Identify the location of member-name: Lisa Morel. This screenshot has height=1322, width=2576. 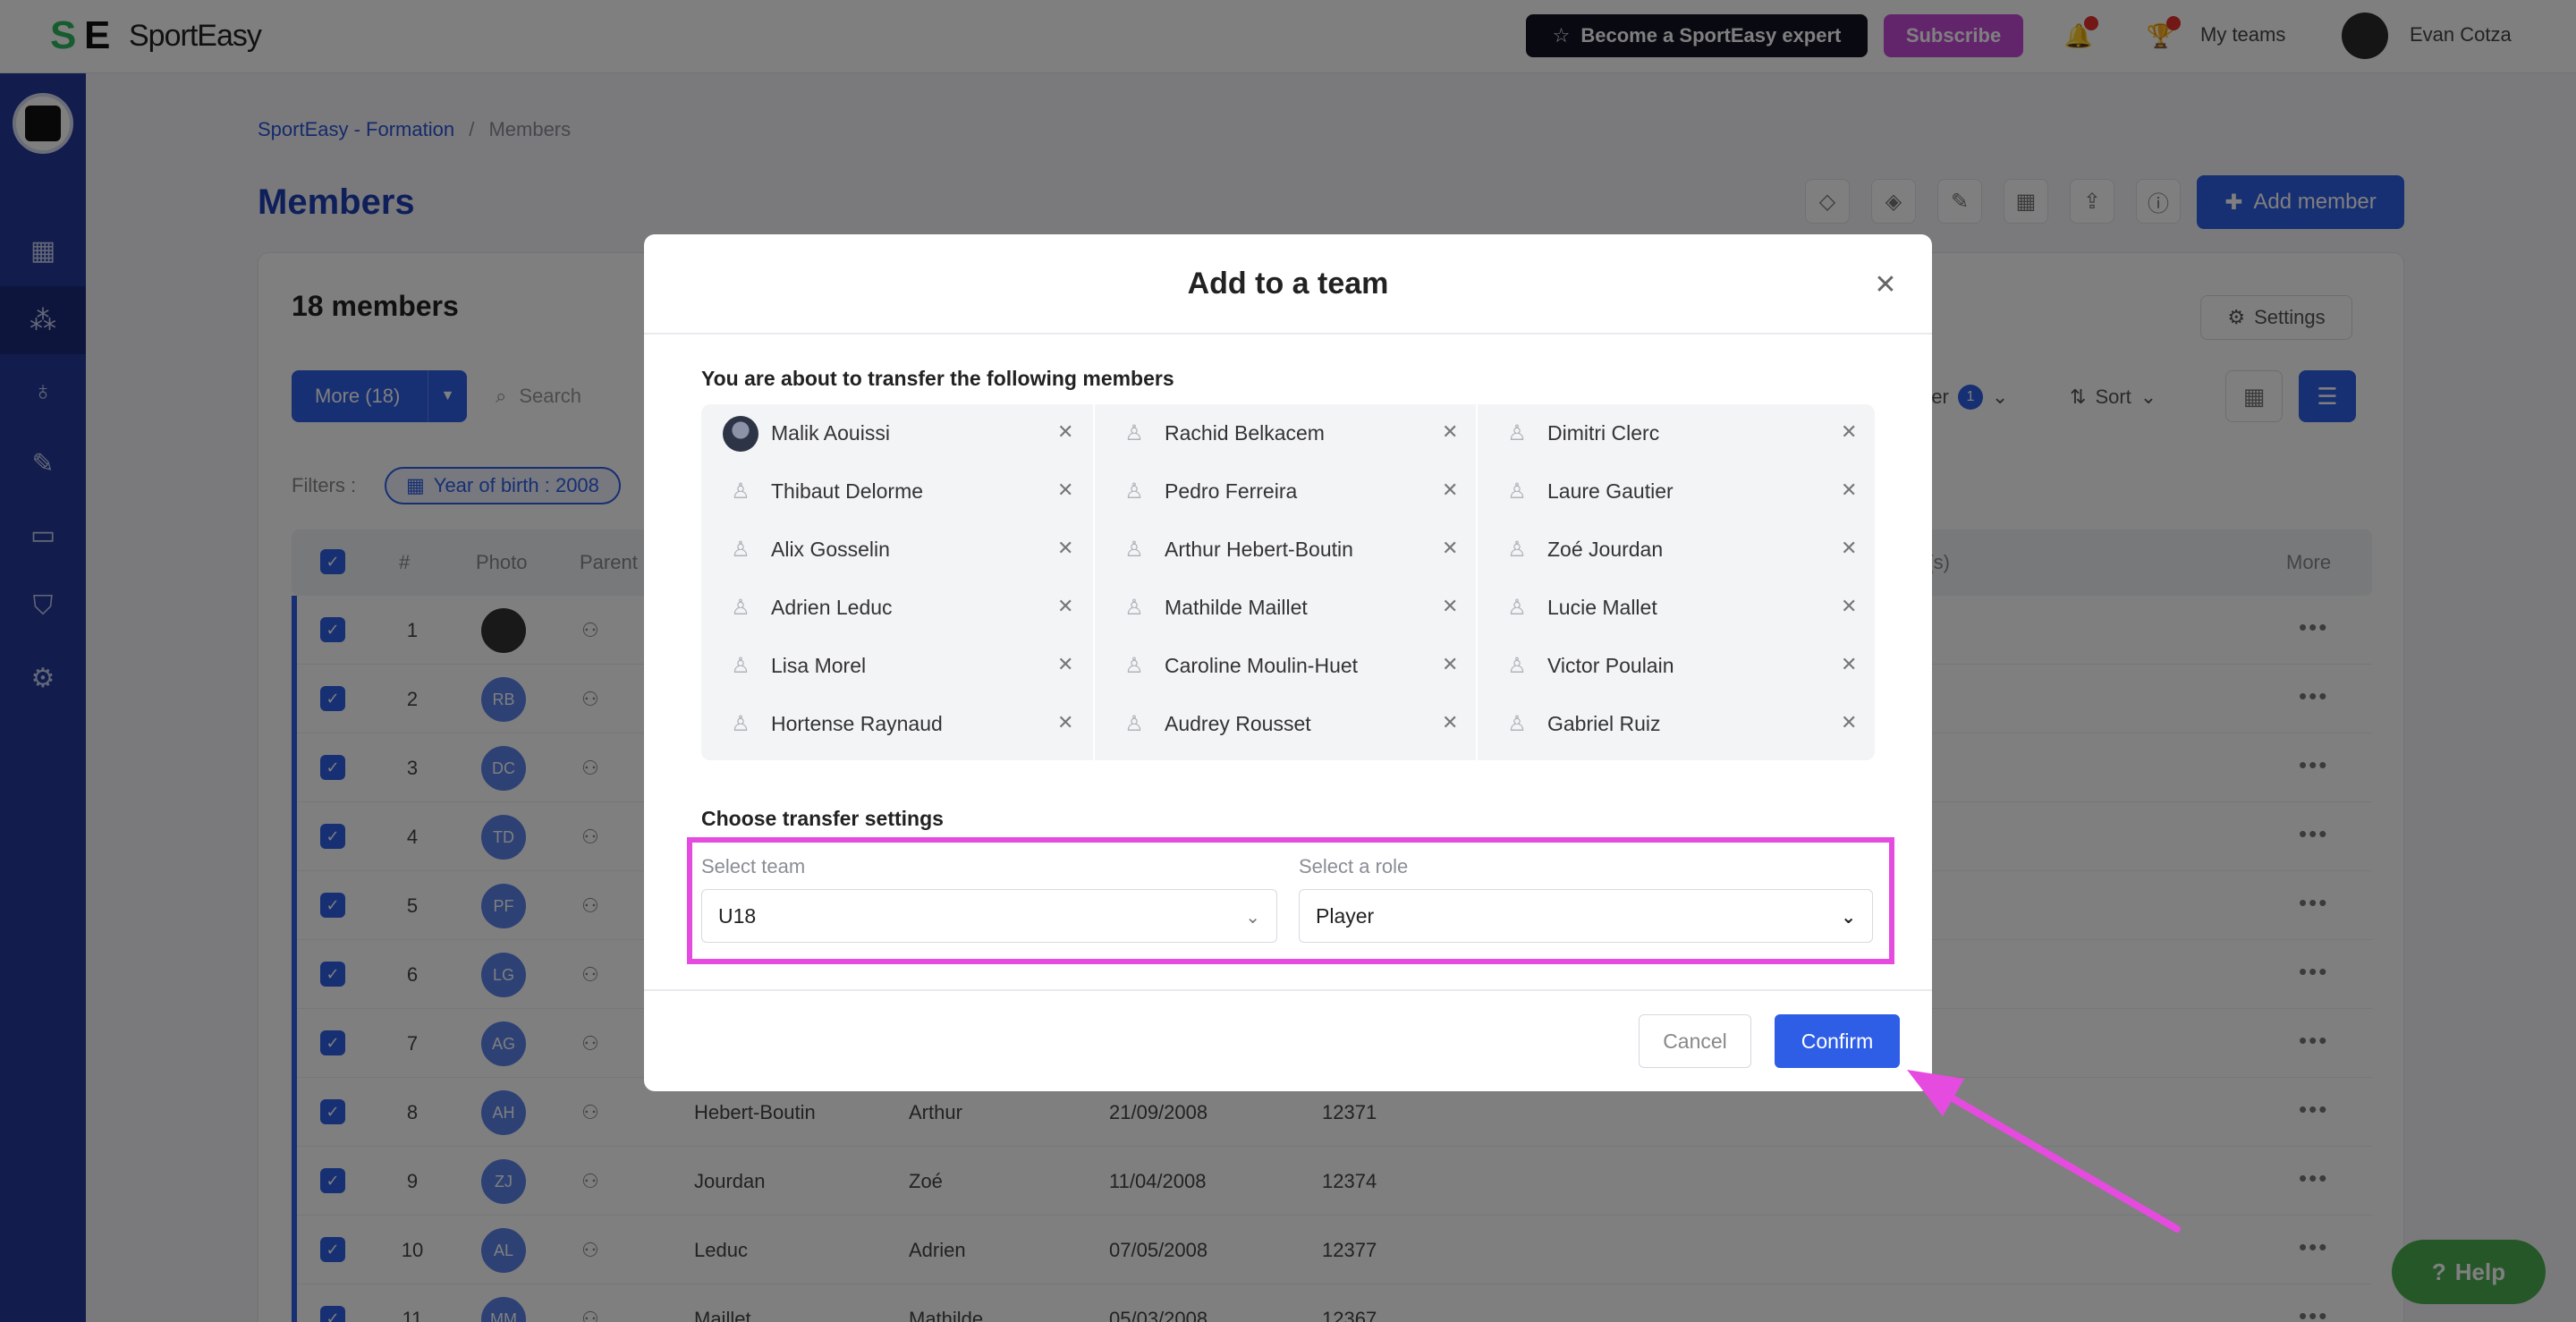
(819, 665).